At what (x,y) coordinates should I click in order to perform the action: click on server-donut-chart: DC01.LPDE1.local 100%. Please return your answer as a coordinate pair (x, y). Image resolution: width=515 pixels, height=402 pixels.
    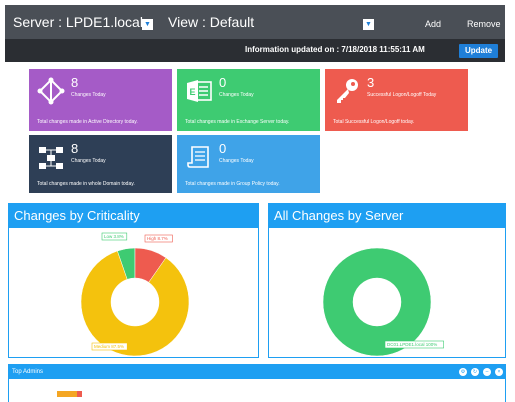
    Looking at the image, I should click on (383, 302).